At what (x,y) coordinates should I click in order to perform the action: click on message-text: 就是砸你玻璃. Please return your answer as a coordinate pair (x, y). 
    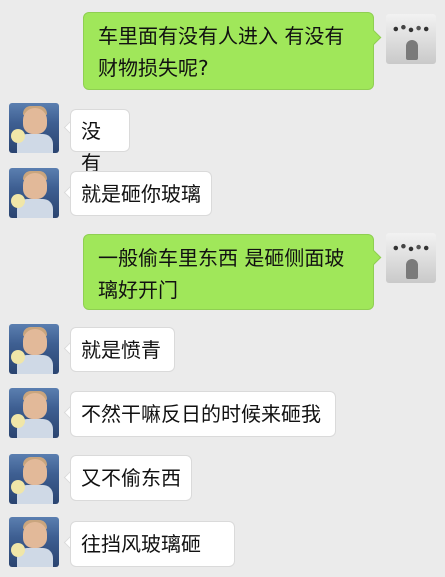
    Looking at the image, I should click on (141, 194).